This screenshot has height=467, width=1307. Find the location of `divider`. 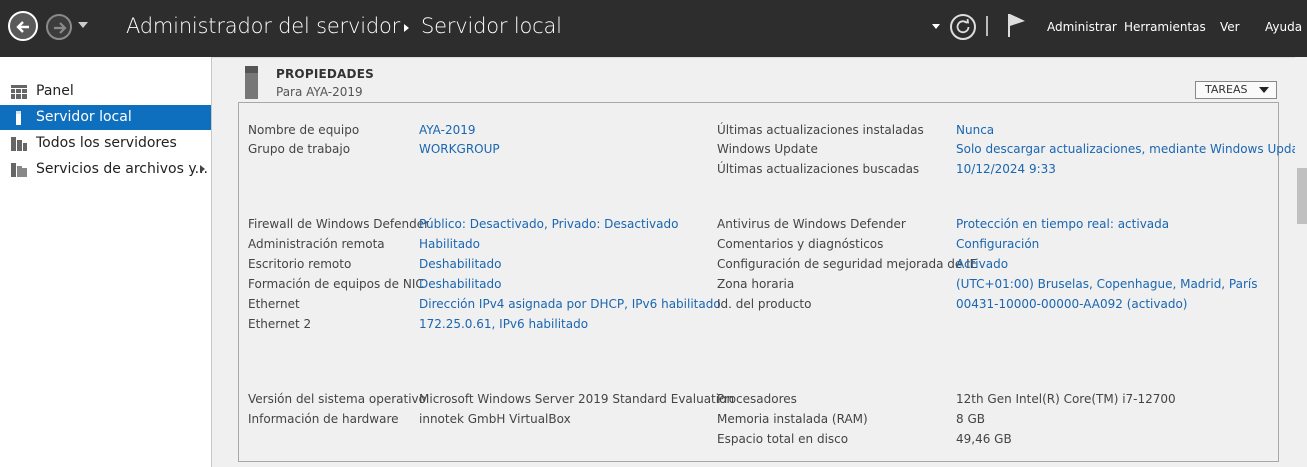

divider is located at coordinates (759, 57).